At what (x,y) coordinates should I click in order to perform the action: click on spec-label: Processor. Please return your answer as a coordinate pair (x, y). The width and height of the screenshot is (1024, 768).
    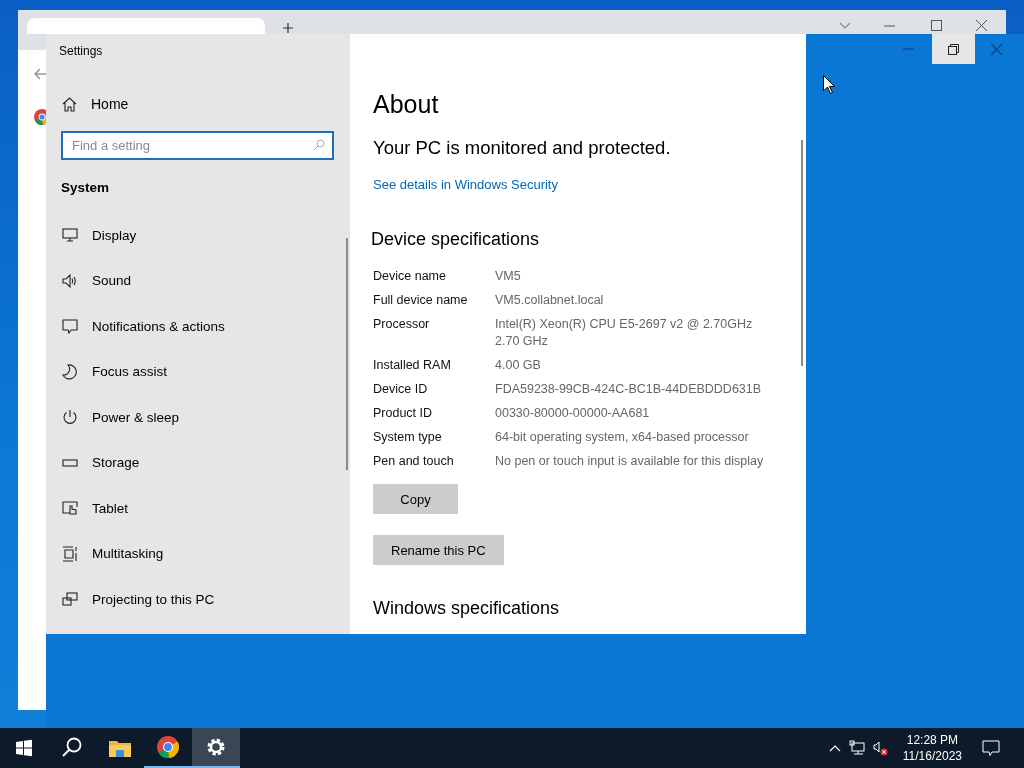
    Looking at the image, I should click on (402, 324).